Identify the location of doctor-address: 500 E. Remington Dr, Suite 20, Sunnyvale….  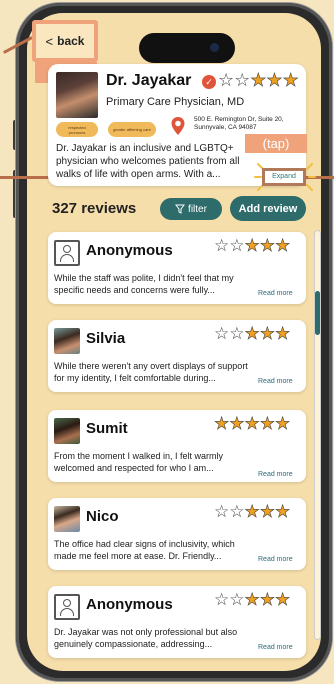
(239, 123).